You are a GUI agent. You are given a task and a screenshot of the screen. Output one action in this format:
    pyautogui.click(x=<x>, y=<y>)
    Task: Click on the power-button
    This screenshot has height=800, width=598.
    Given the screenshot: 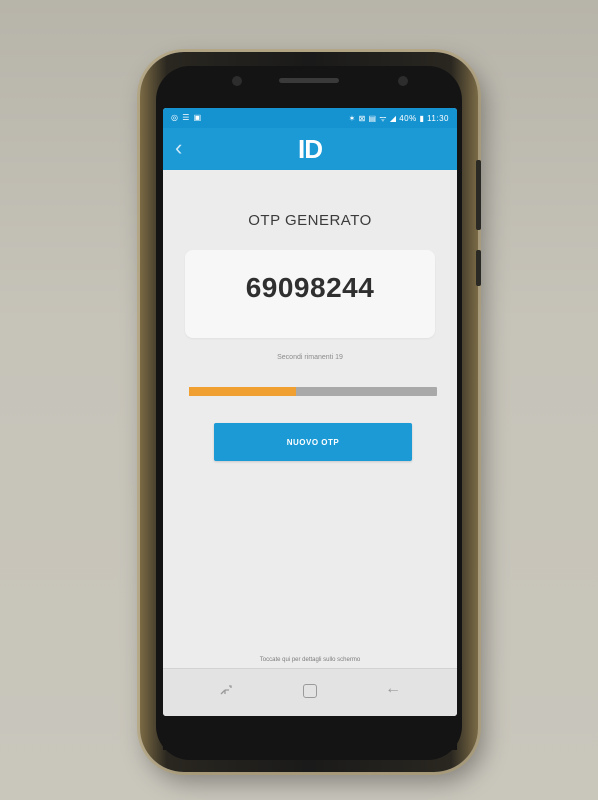 What is the action you would take?
    pyautogui.click(x=478, y=268)
    